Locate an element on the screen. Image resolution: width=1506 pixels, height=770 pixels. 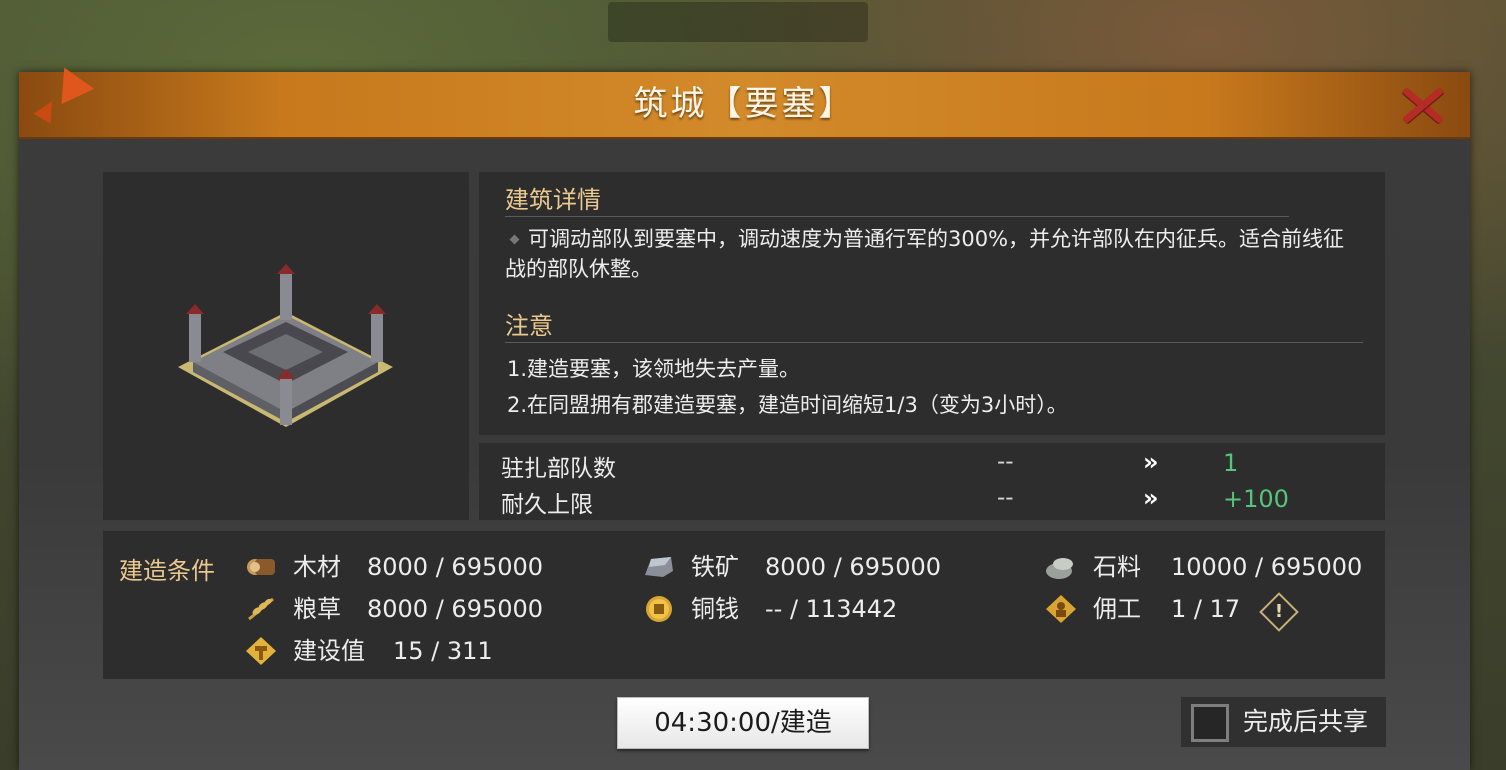
build-conditions-title: 建造条件 is located at coordinates (167, 571).